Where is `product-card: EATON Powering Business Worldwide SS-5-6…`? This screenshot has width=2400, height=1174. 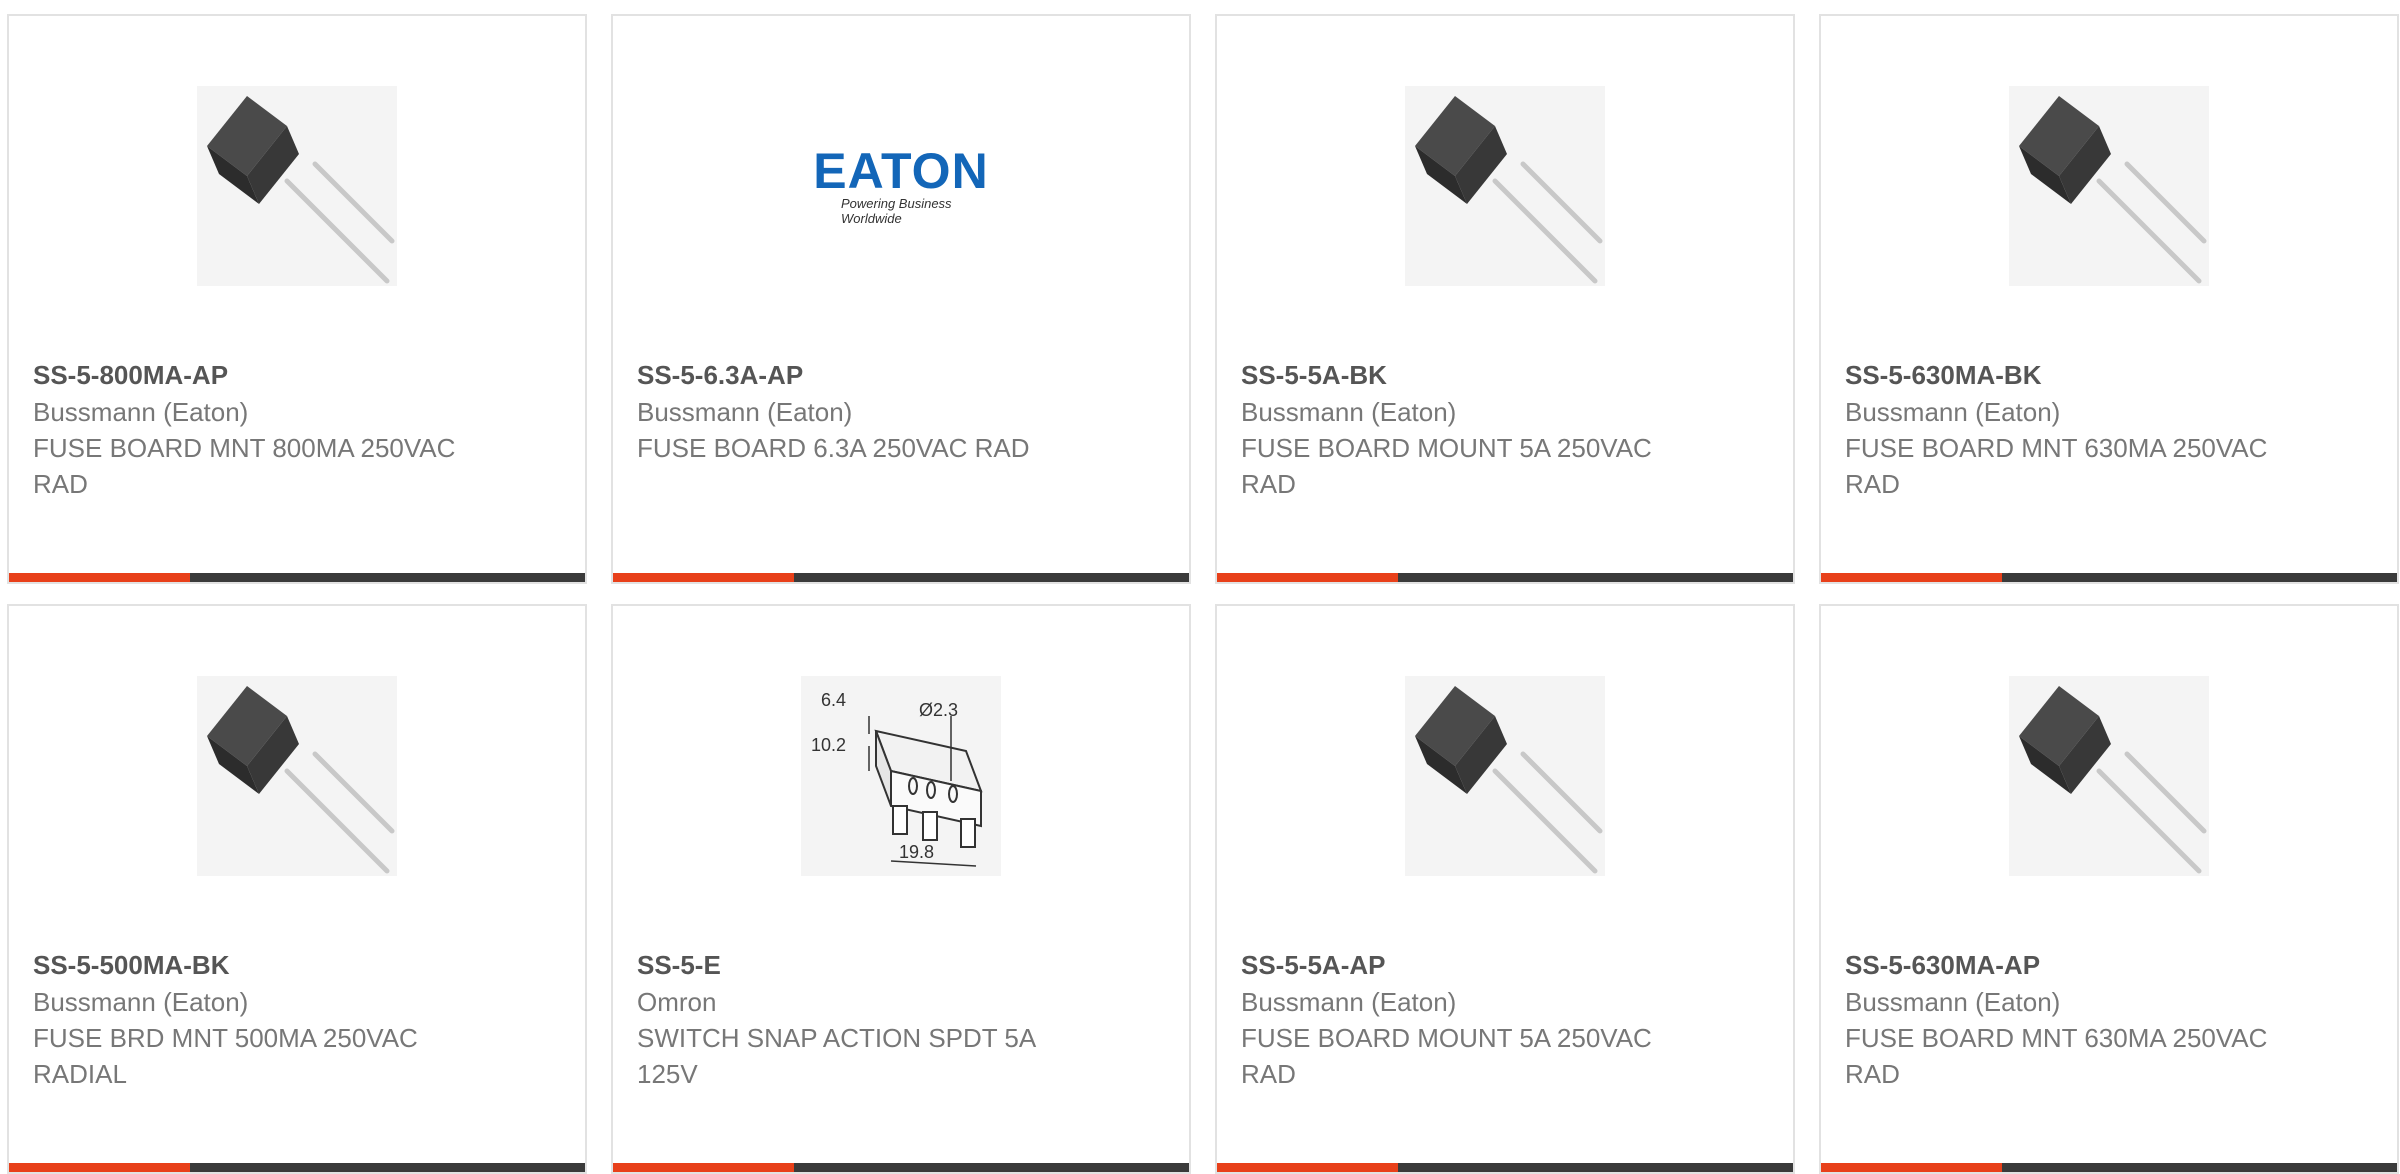 product-card: EATON Powering Business Worldwide SS-5-6… is located at coordinates (901, 299).